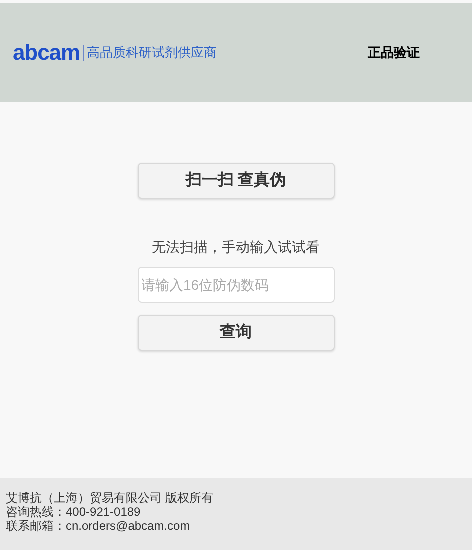 The height and width of the screenshot is (550, 472). What do you see at coordinates (236, 181) in the screenshot?
I see `scan-button: 扫一扫 查真伪` at bounding box center [236, 181].